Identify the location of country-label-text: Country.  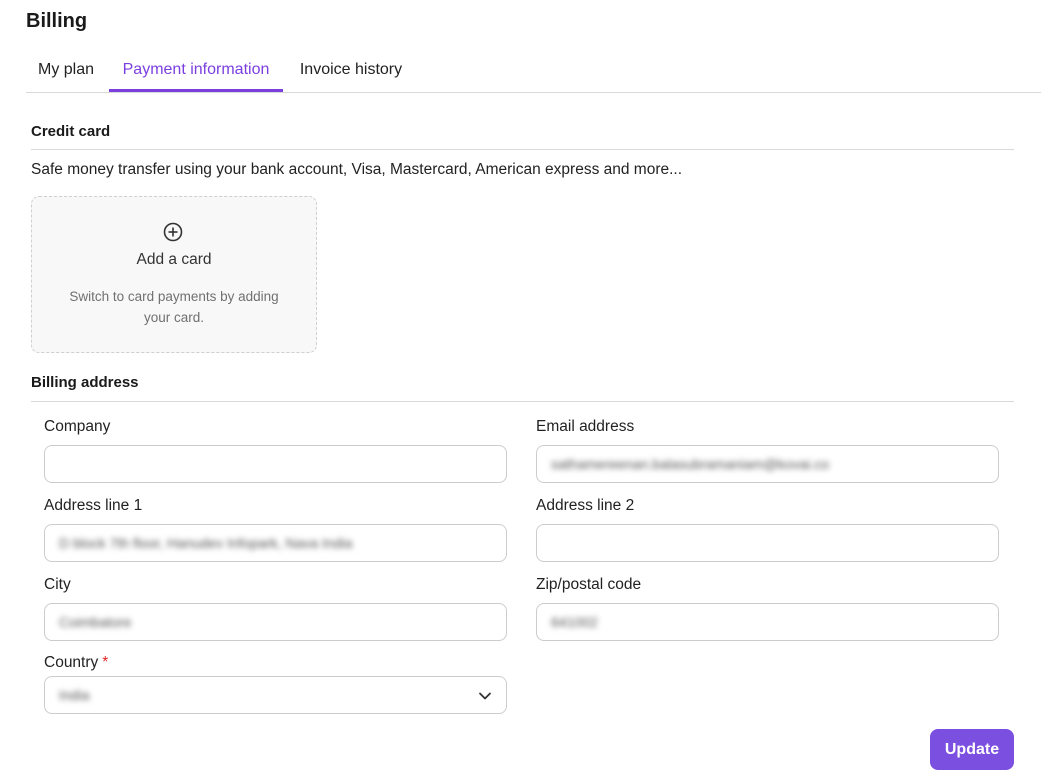
(71, 662).